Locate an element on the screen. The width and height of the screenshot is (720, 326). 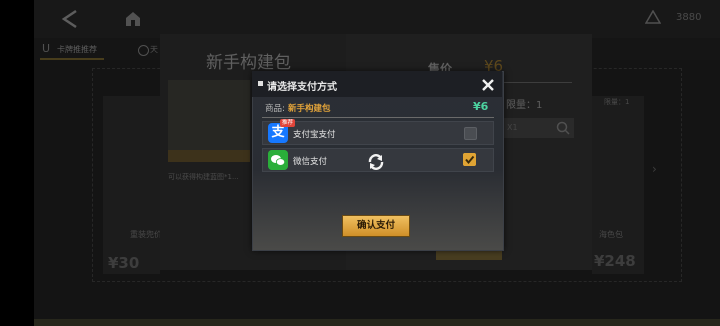
wechat-label: 微信支付 is located at coordinates (310, 162).